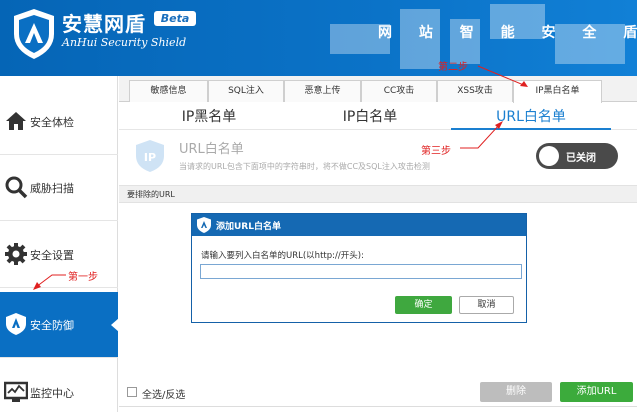 The image size is (637, 412). Describe the element at coordinates (378, 409) in the screenshot. I see `list-footer` at that location.